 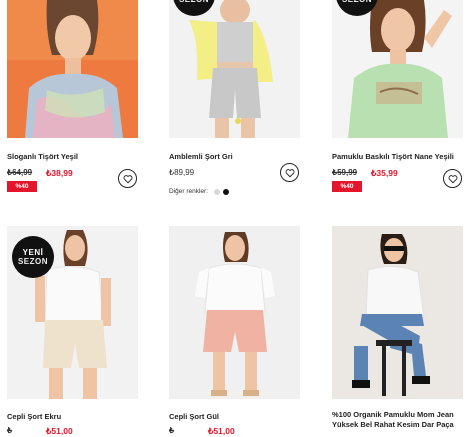 I want to click on sale-price: ₺38,99, so click(x=59, y=173).